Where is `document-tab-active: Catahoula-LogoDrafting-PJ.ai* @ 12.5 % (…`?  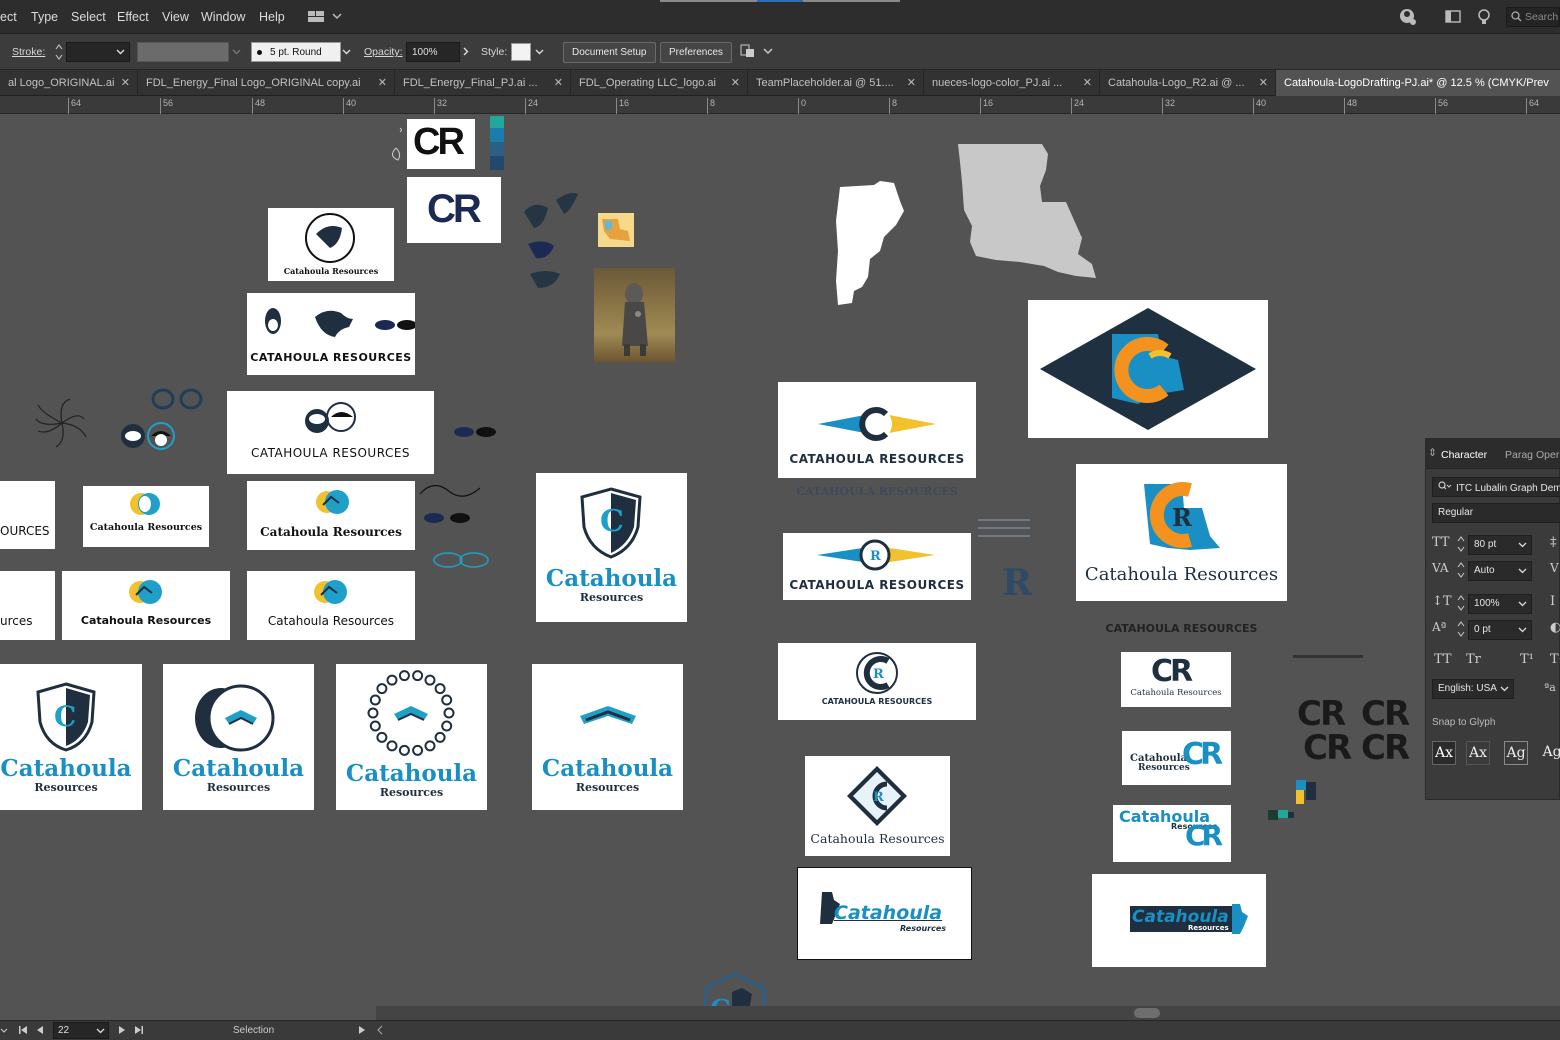
document-tab-active: Catahoula-LogoDrafting-PJ.ai* @ 12.5 % (… is located at coordinates (1418, 83).